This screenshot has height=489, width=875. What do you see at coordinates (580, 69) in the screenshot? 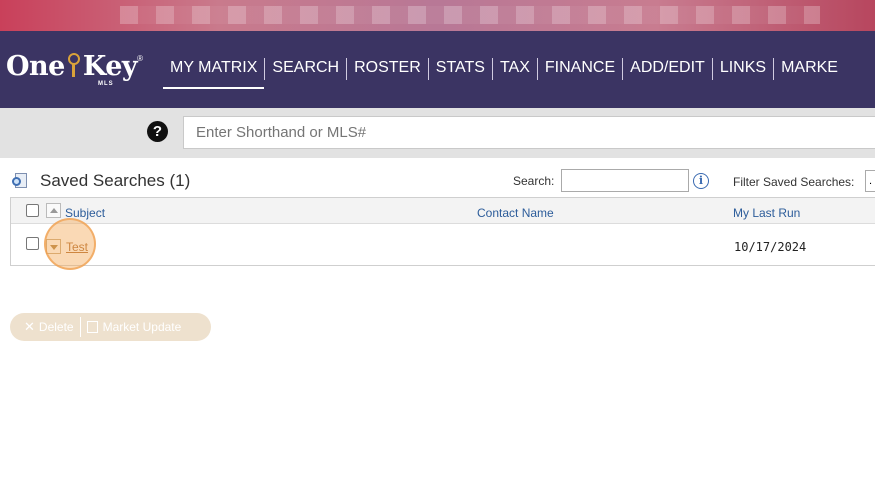
I see `nav-finance: FINANCE` at bounding box center [580, 69].